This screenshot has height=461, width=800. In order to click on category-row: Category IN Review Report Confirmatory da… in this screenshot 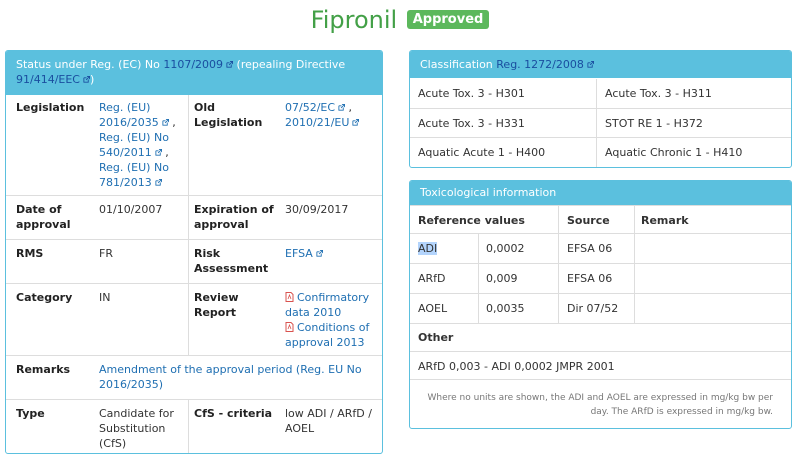, I will do `click(194, 319)`.